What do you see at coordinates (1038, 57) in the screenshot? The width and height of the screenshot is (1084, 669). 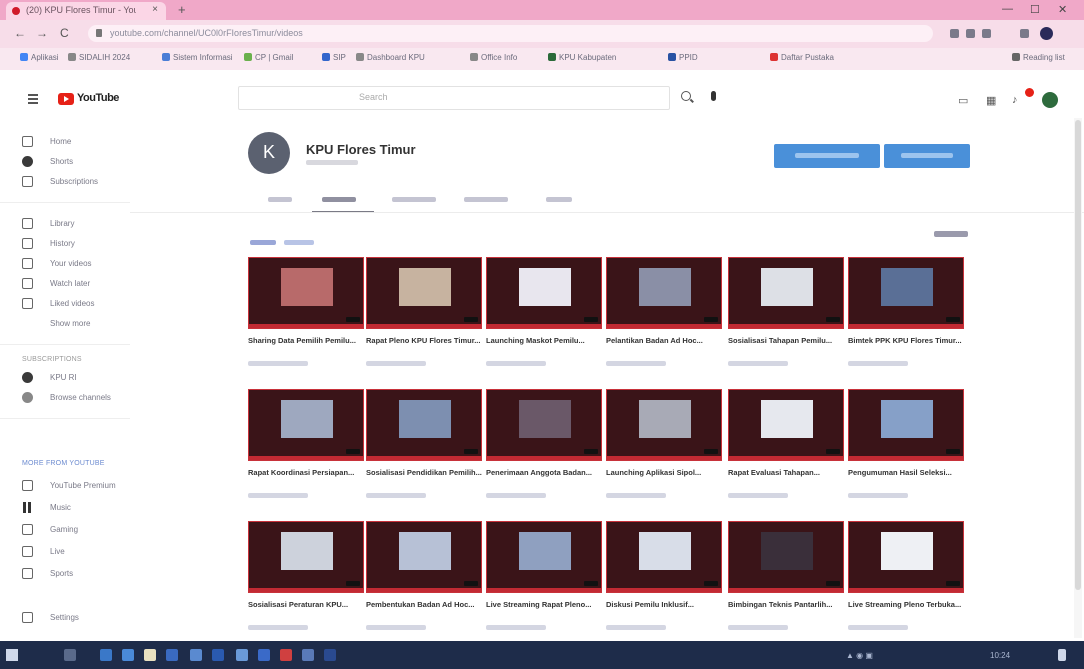 I see `reading-list-button: Reading list` at bounding box center [1038, 57].